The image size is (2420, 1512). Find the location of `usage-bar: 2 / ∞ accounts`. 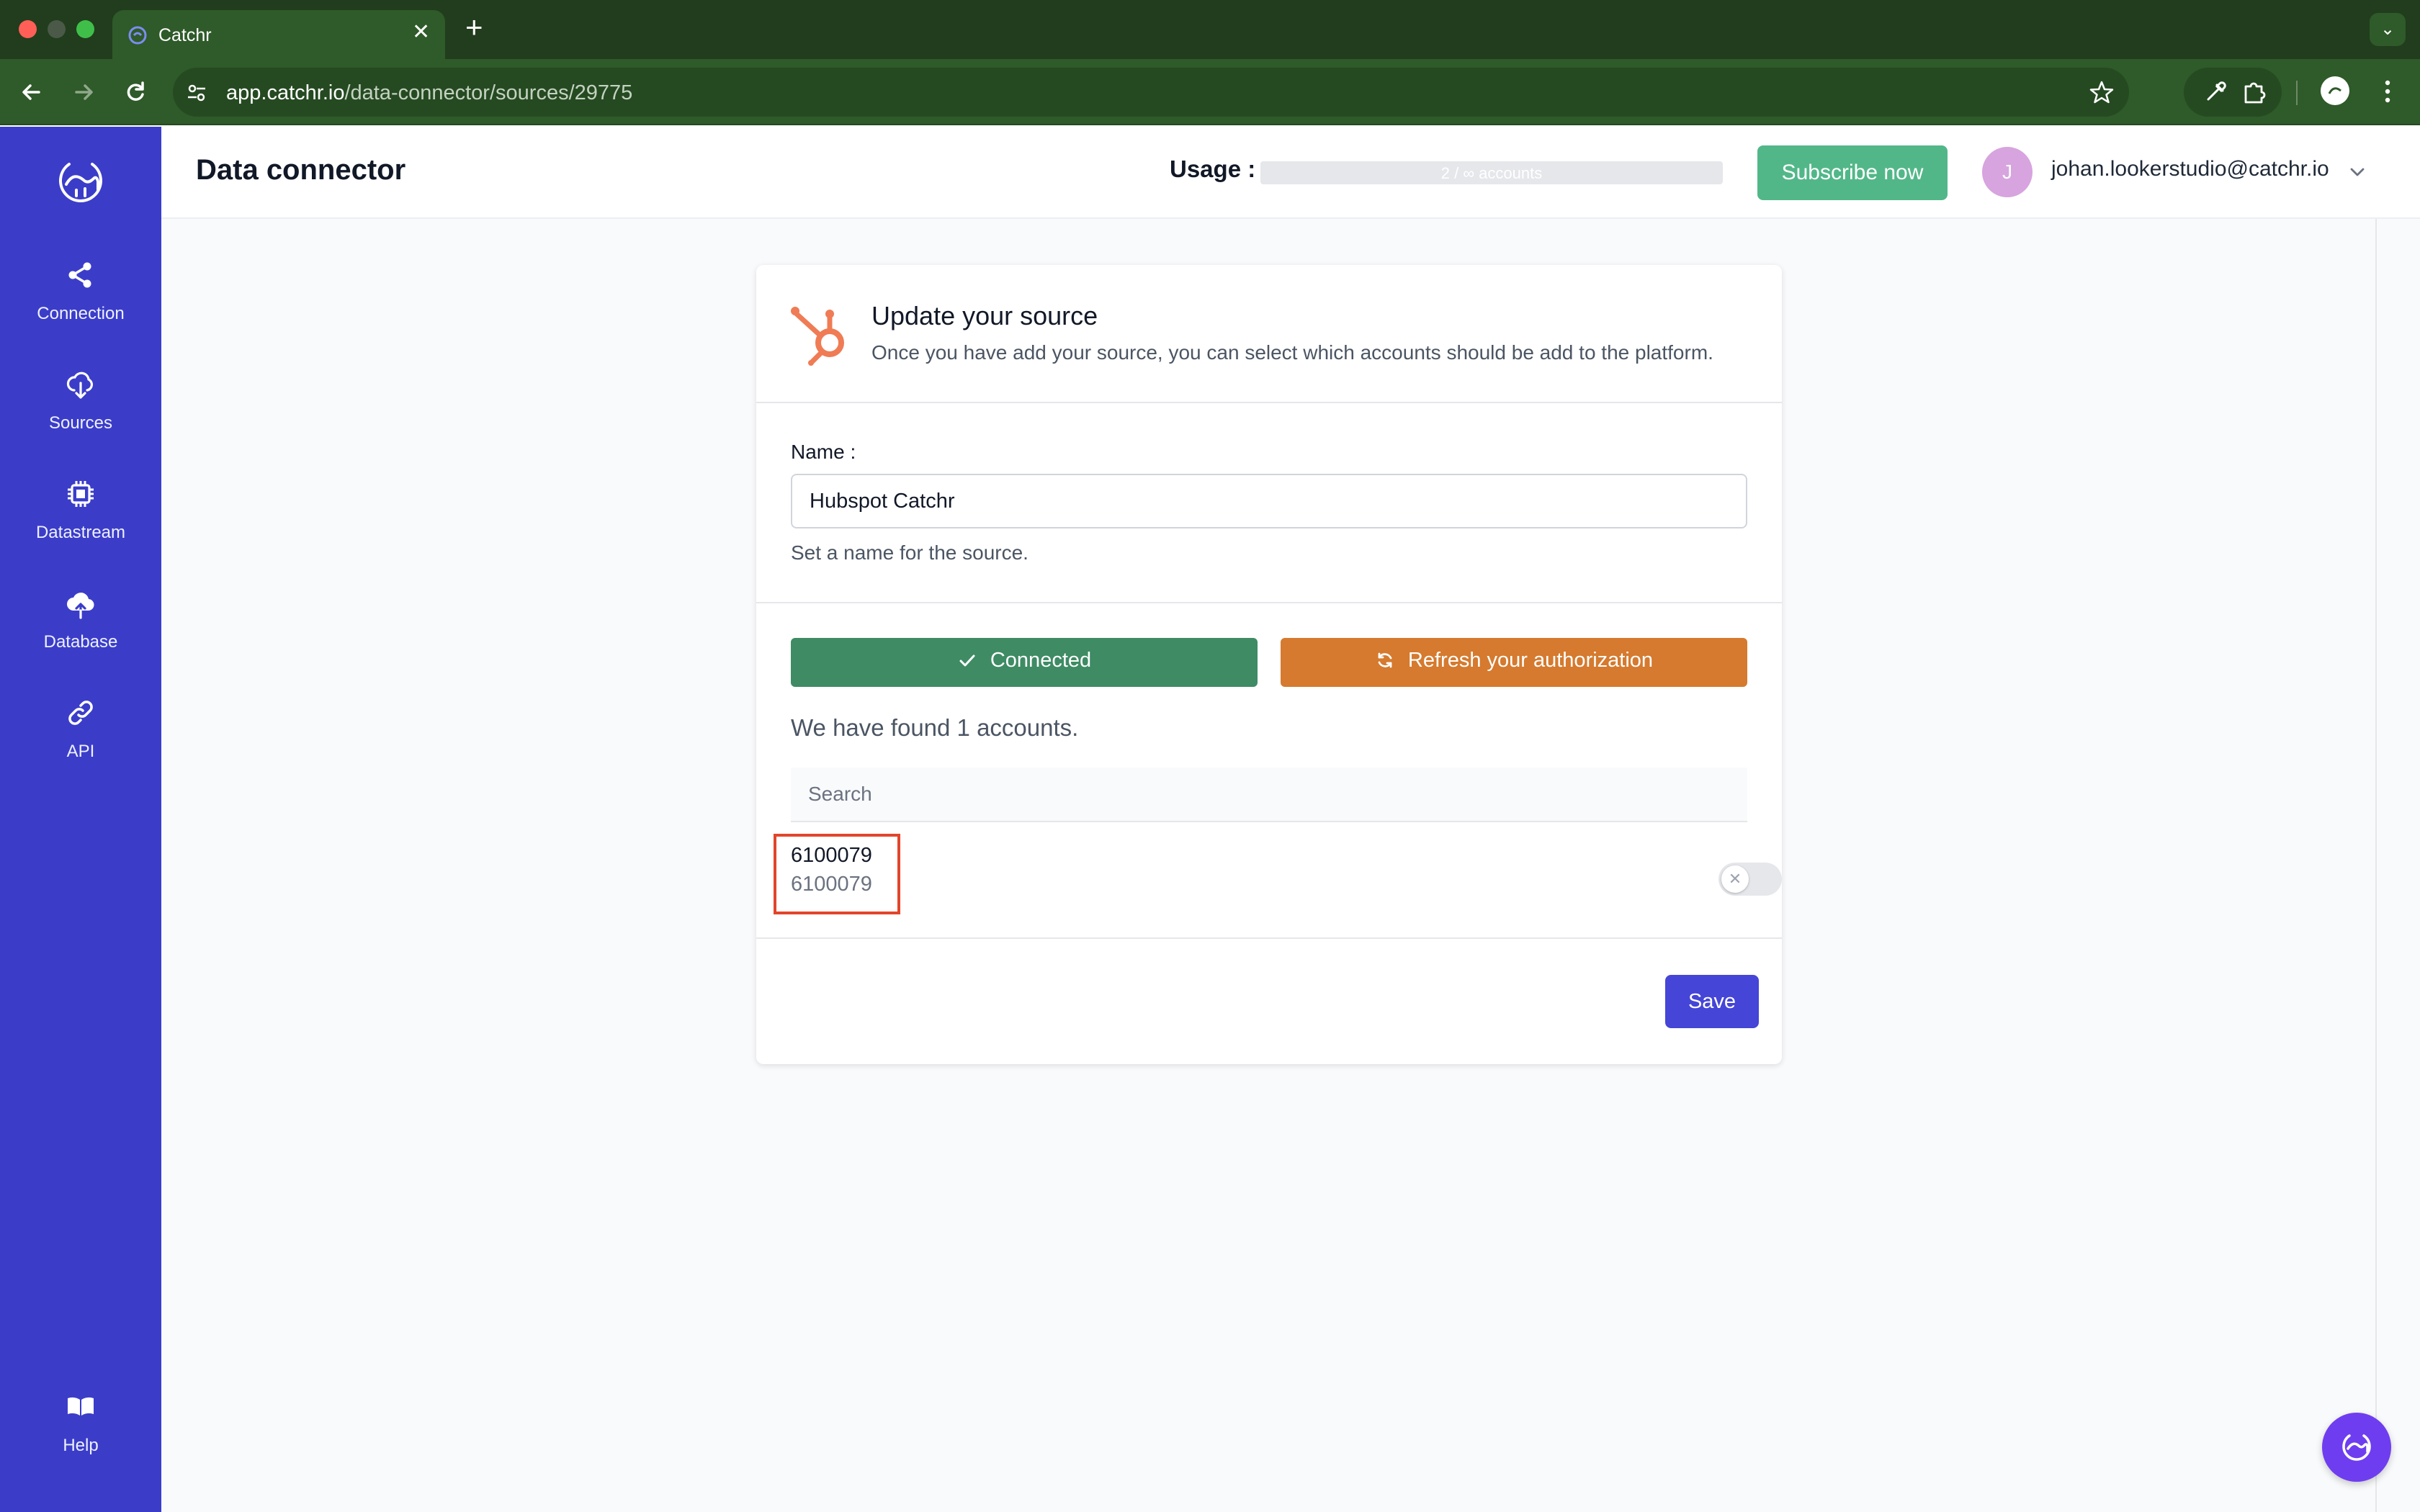

usage-bar: 2 / ∞ accounts is located at coordinates (1492, 172).